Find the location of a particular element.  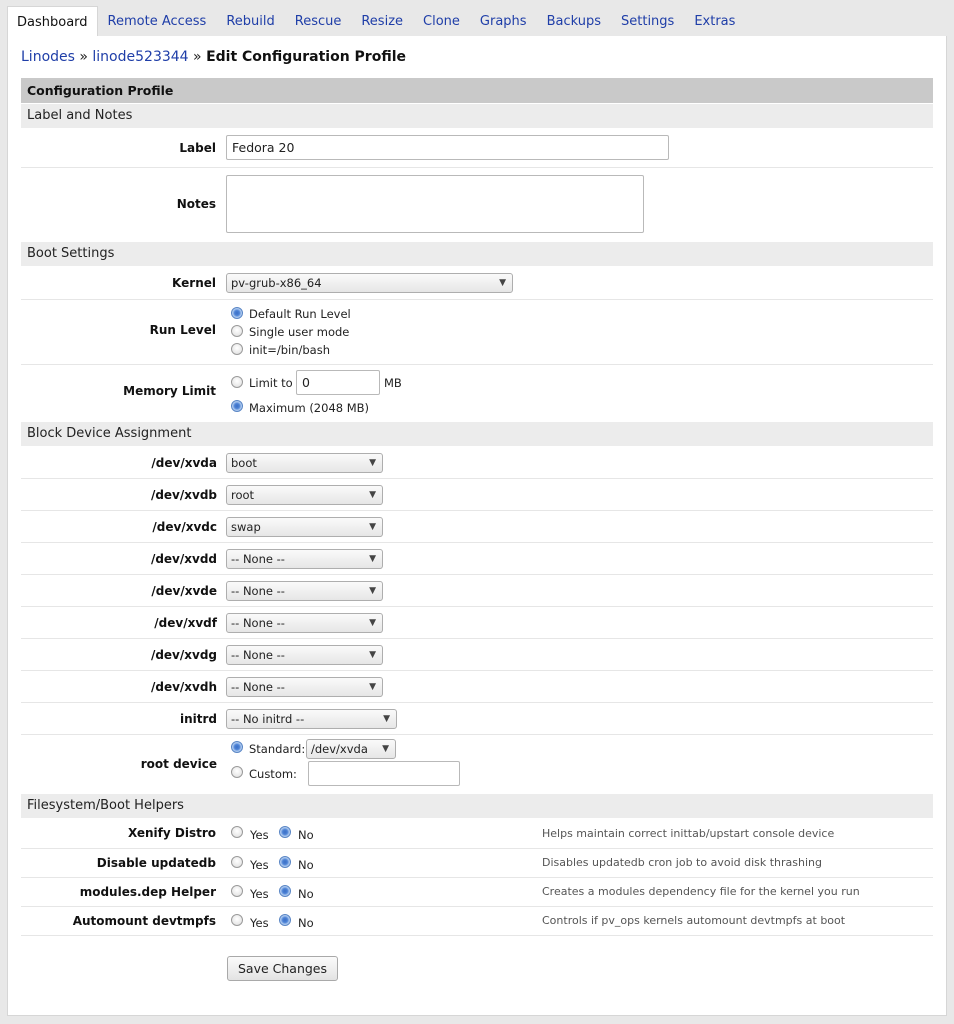

kernel-select: pv-grub-x86_64 ▼ is located at coordinates (369, 283).